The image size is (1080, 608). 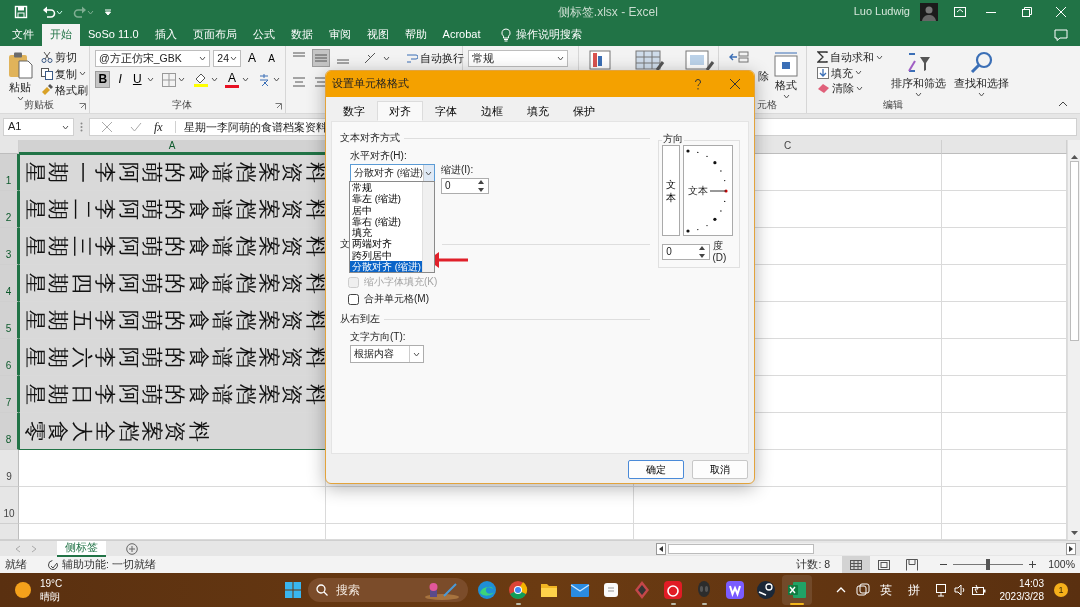 I want to click on section-heading: 从右到左, so click(x=360, y=319).